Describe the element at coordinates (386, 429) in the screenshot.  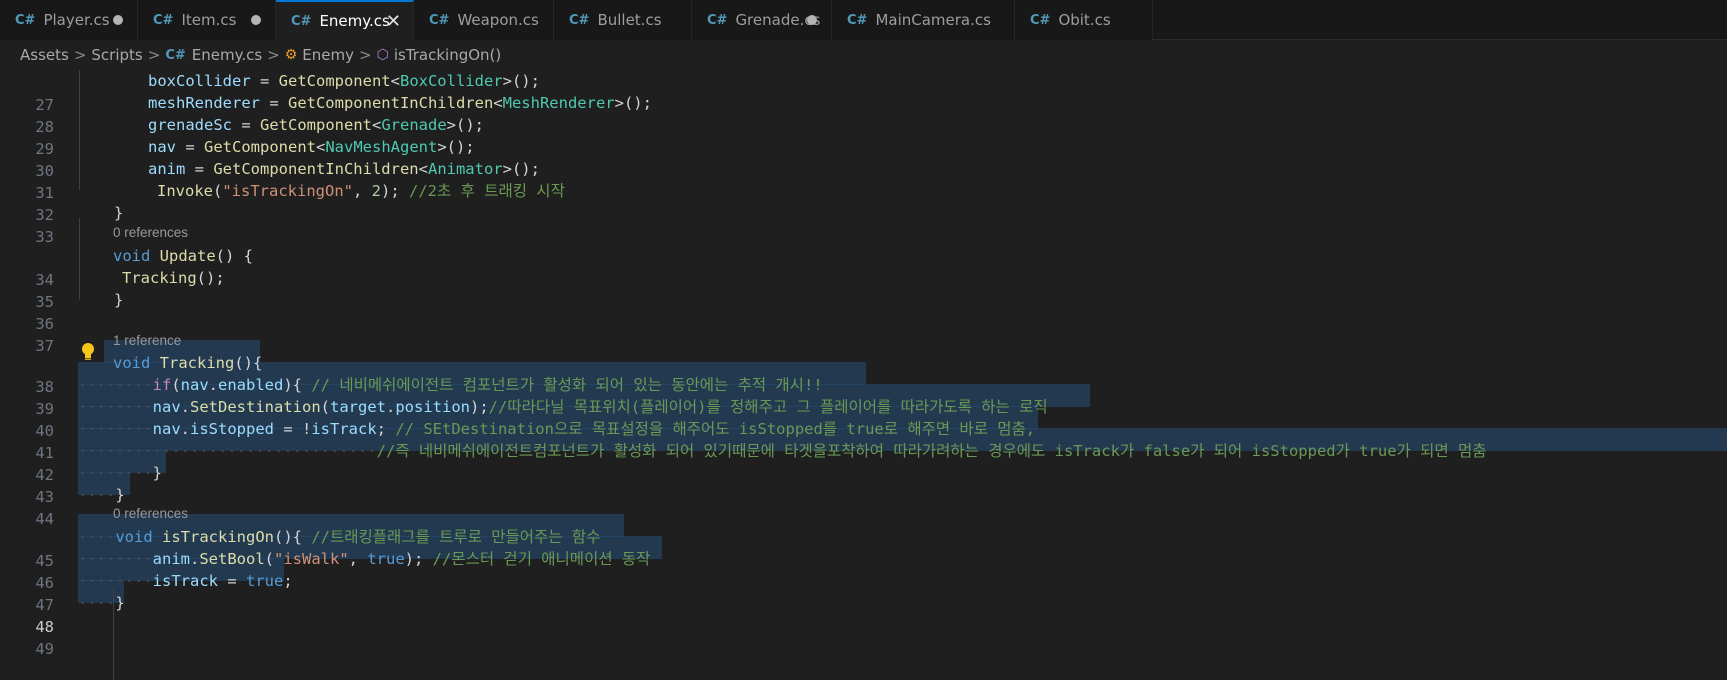
I see `code-token: ;` at that location.